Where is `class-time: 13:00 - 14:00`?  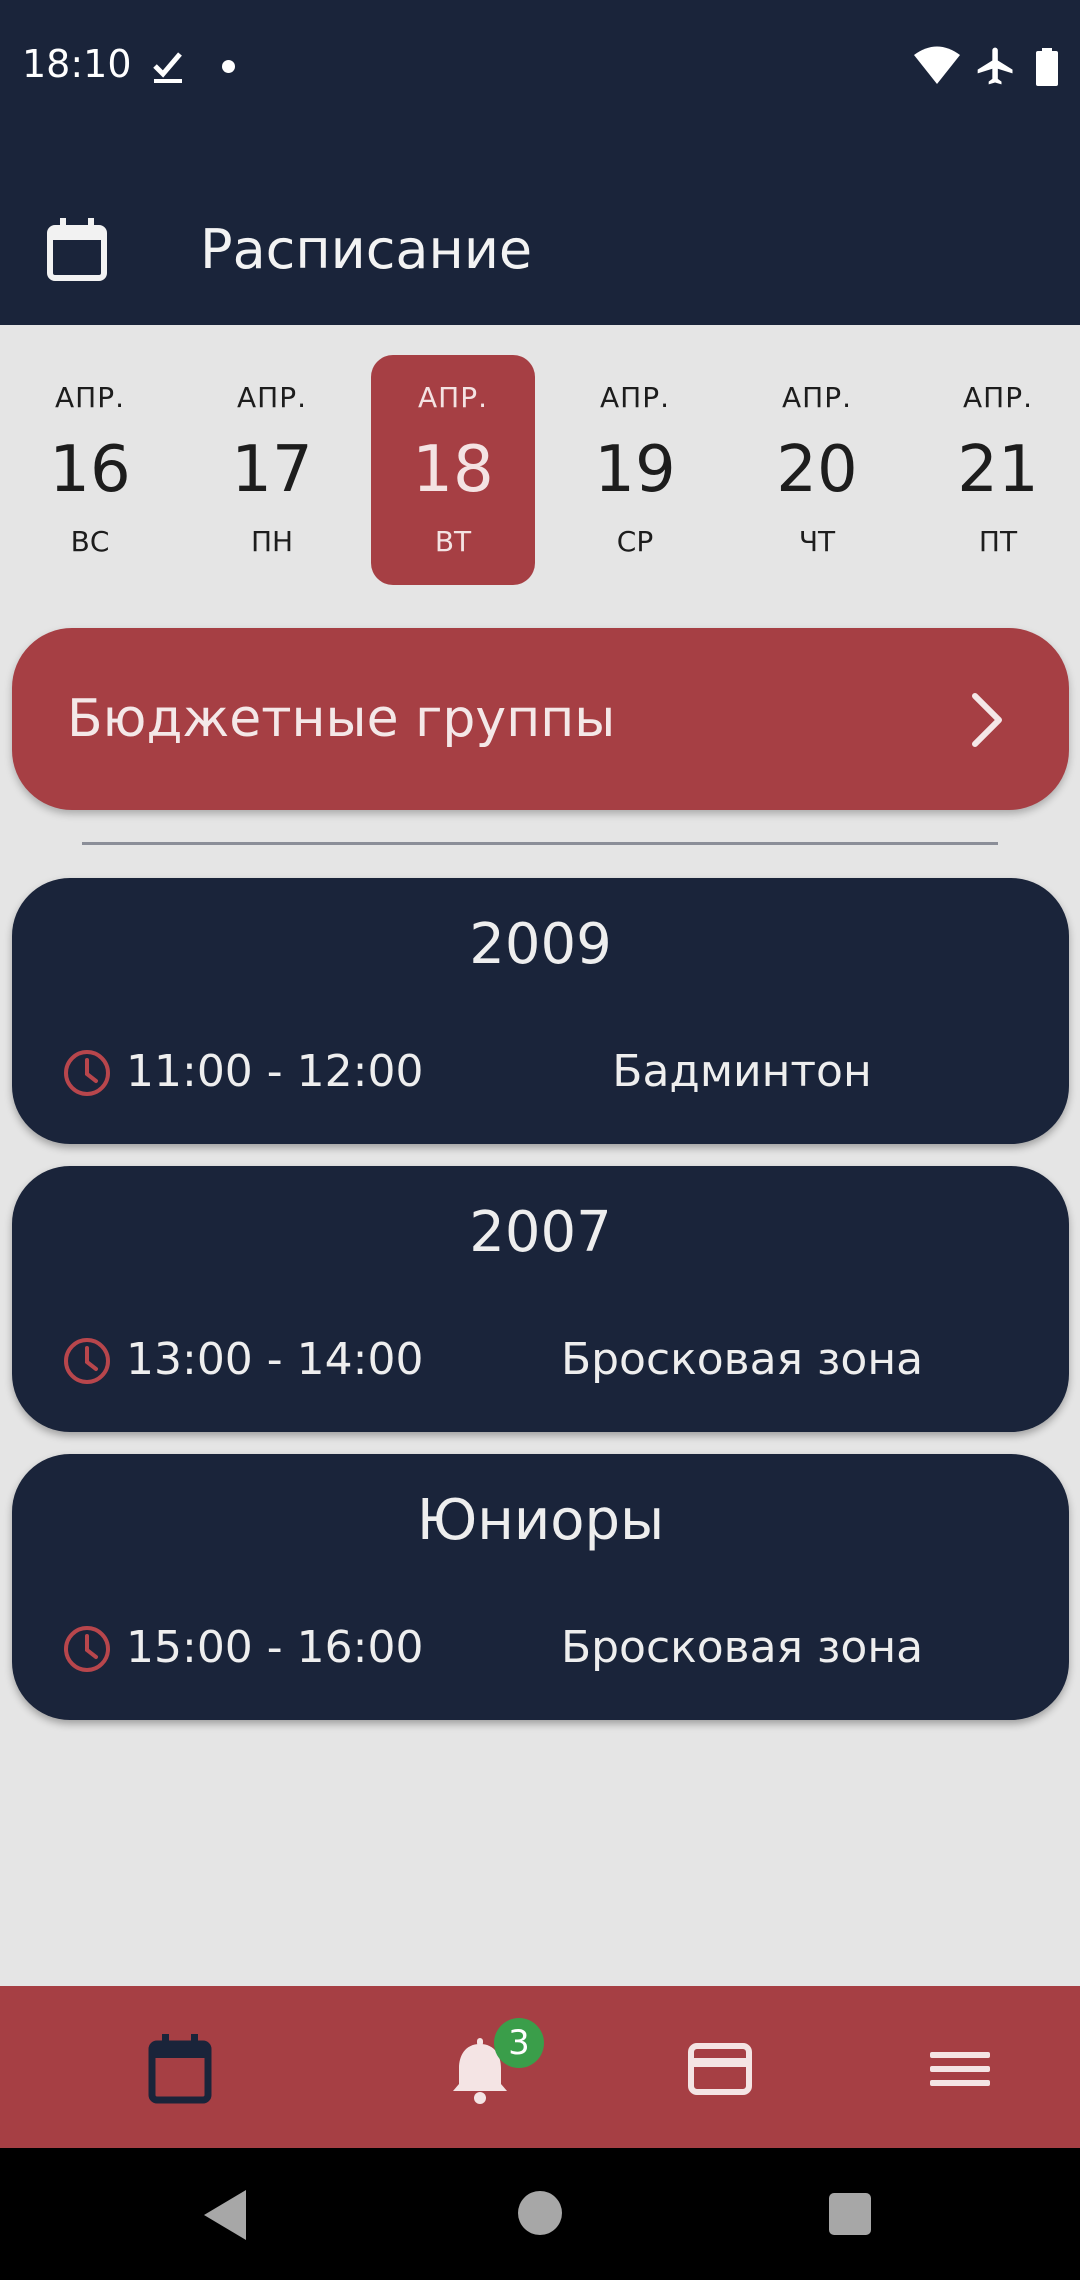
class-time: 13:00 - 14:00 is located at coordinates (275, 1359).